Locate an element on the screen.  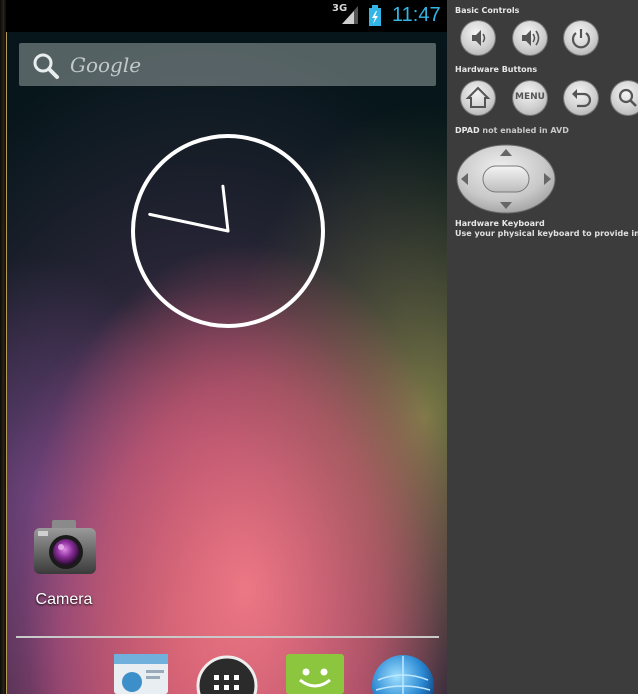
camera-icon is located at coordinates (65, 547).